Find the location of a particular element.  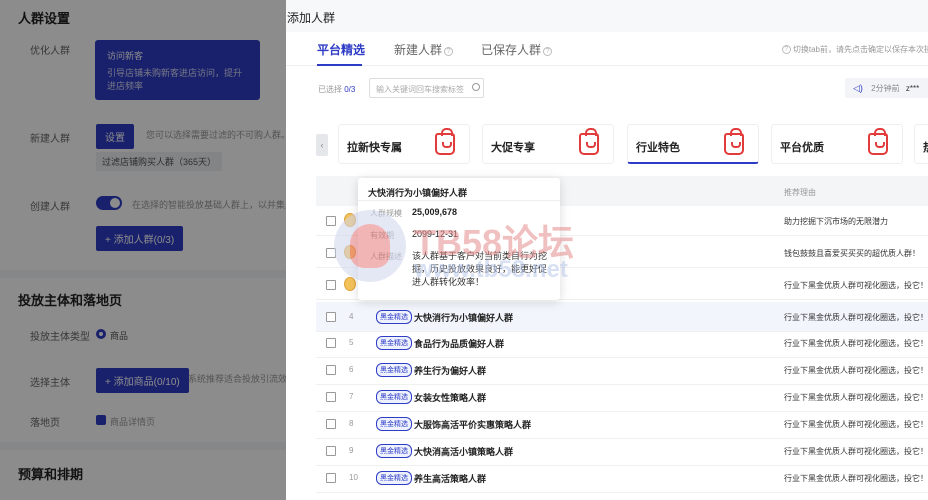

tab-label: 已保存人群 is located at coordinates (511, 50).